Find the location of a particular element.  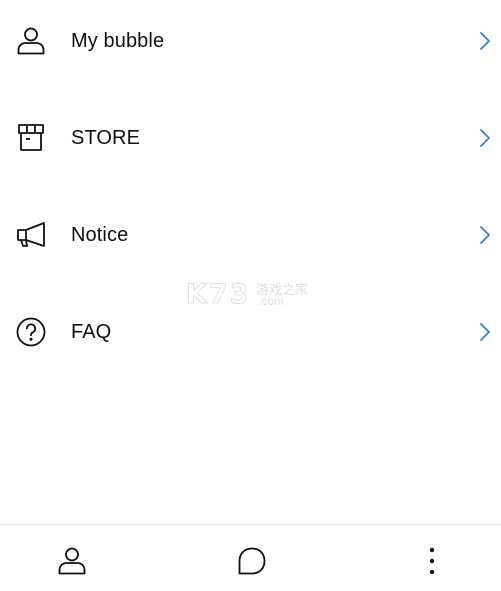

tab-profile is located at coordinates (72, 561).